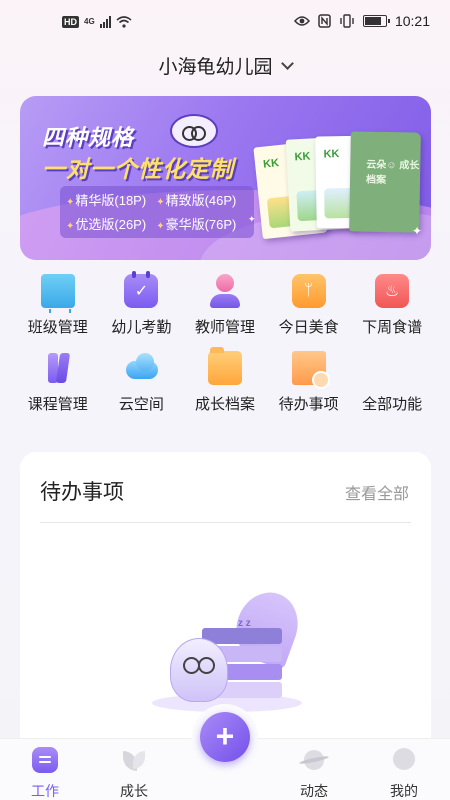  What do you see at coordinates (105, 22) in the screenshot?
I see `signal-icon` at bounding box center [105, 22].